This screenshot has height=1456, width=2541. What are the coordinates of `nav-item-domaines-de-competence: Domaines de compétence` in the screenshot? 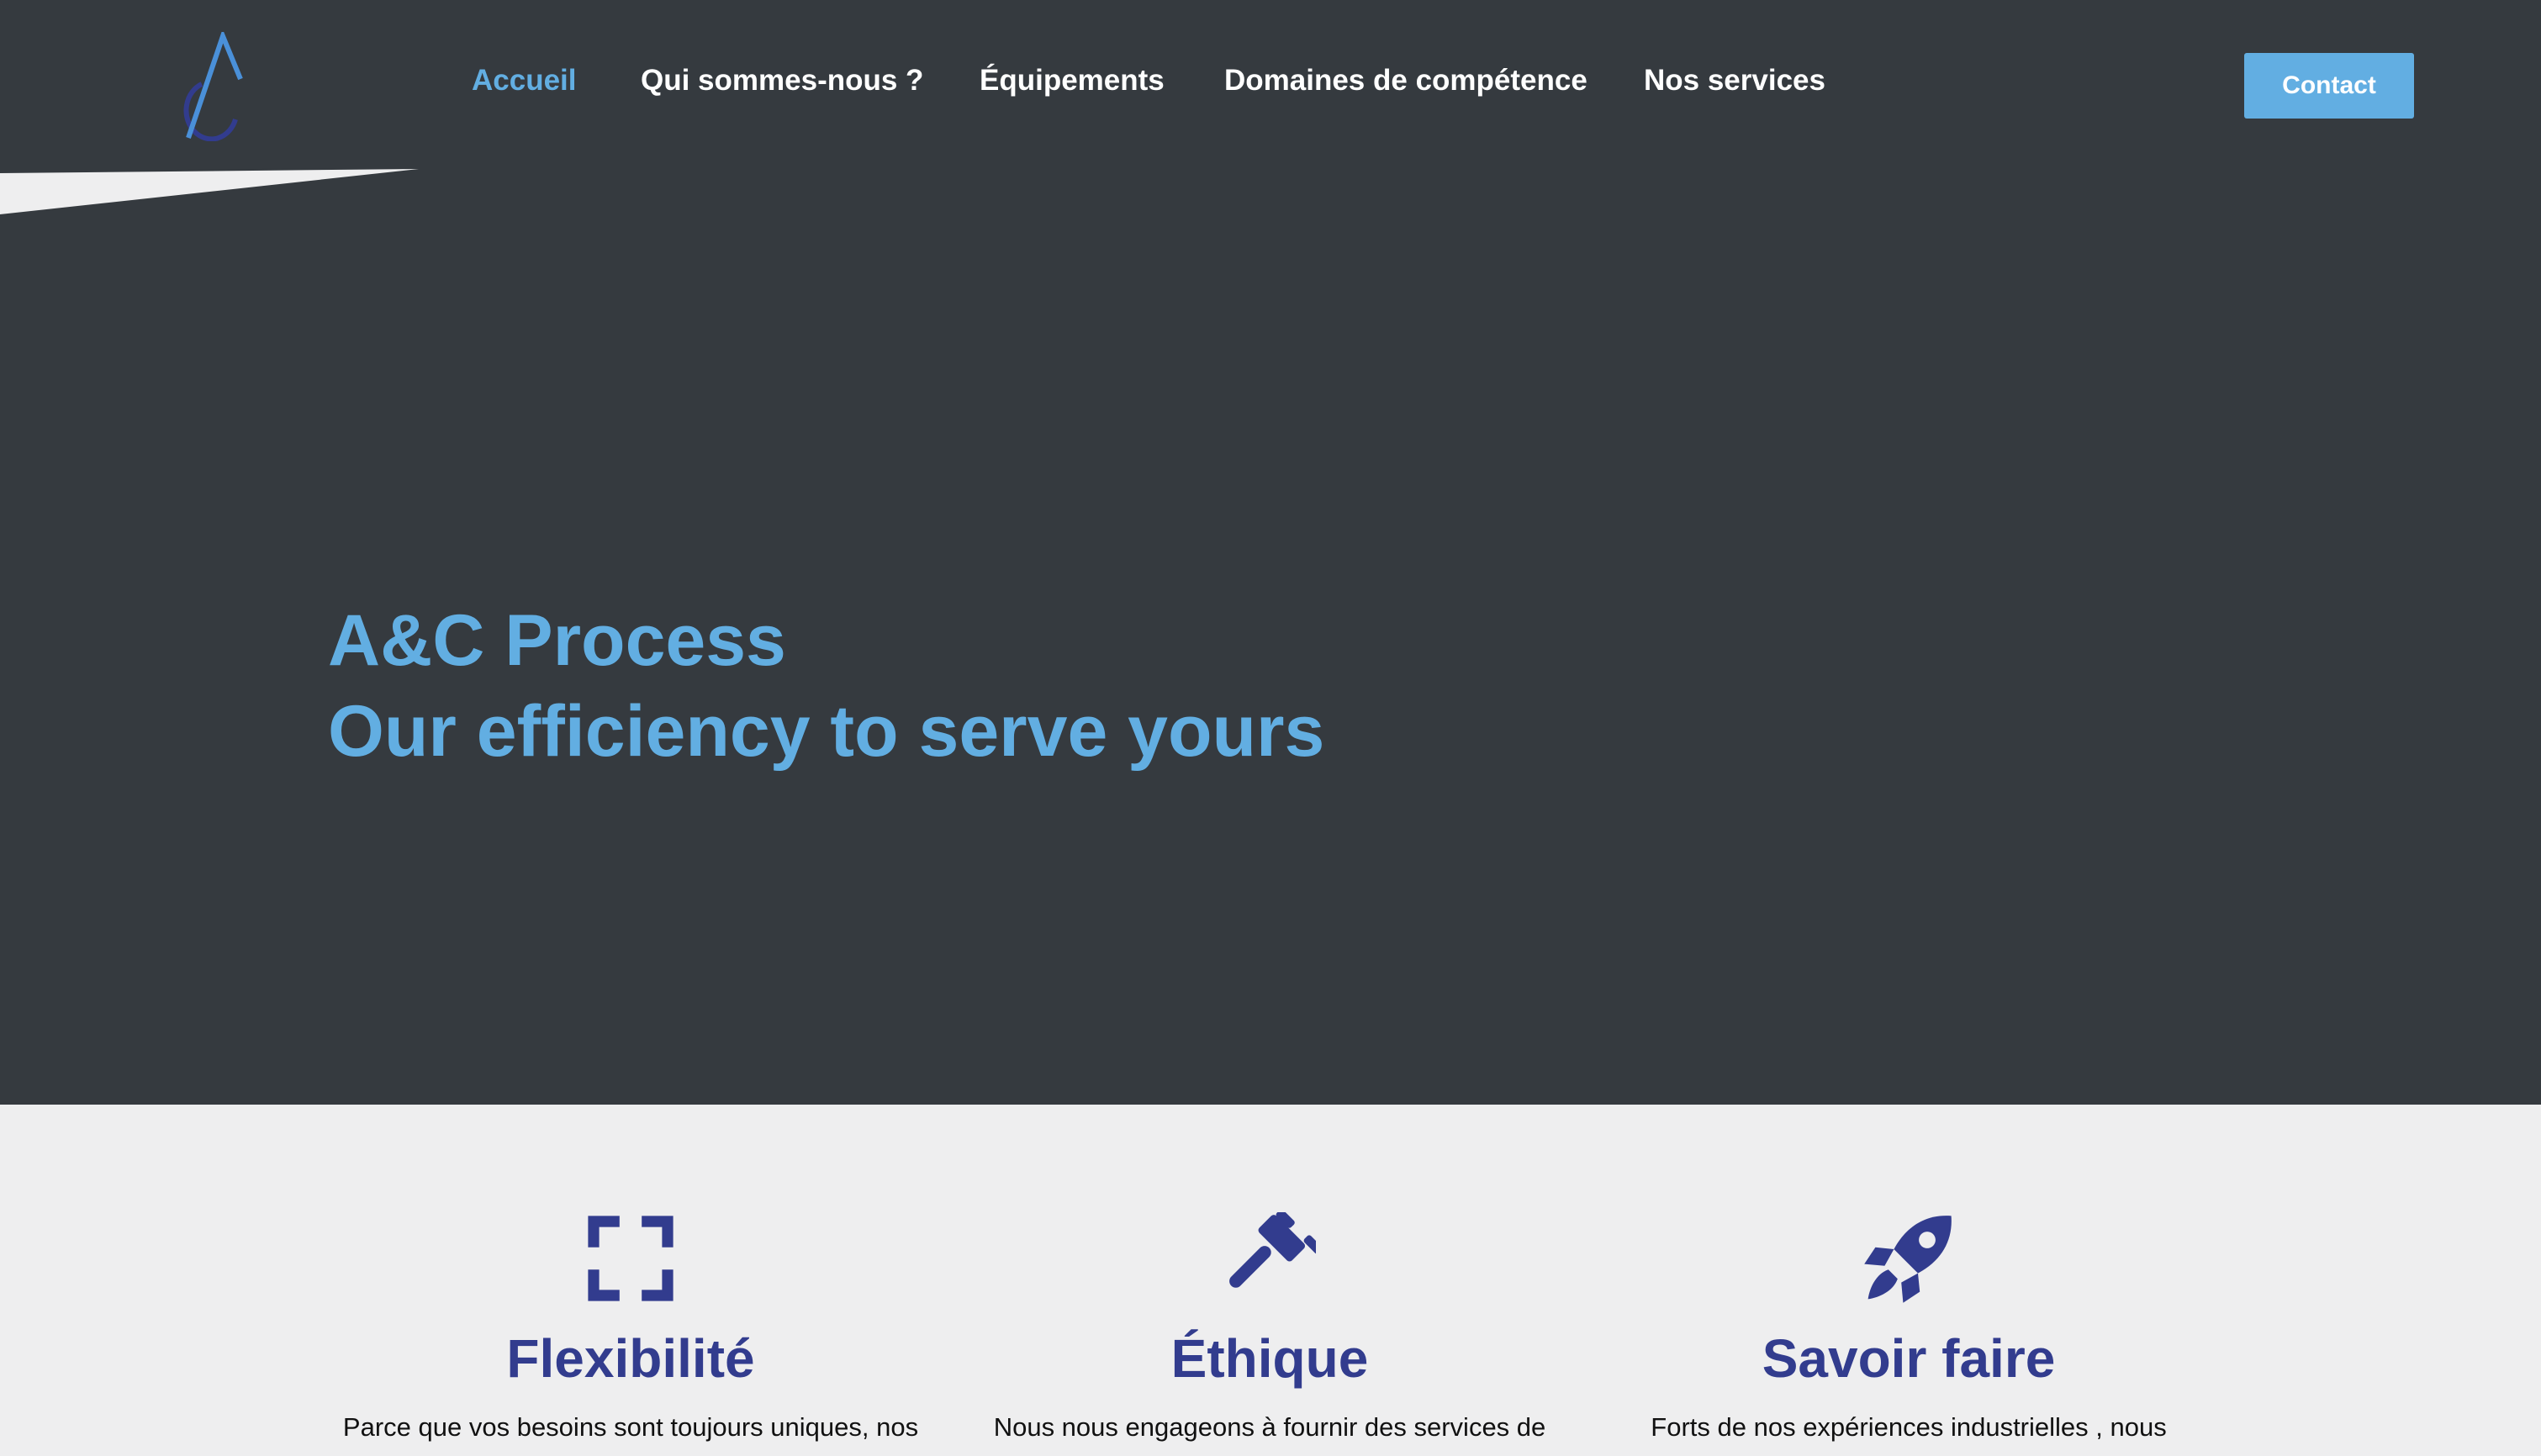 It's located at (1405, 81).